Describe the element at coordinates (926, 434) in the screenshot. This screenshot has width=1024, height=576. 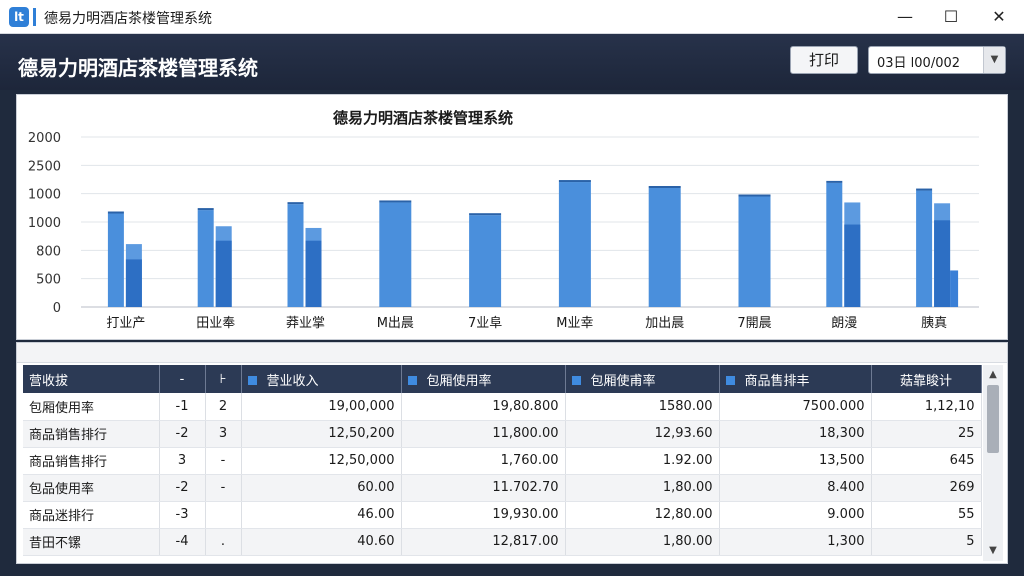
I see `table-cell: 25` at that location.